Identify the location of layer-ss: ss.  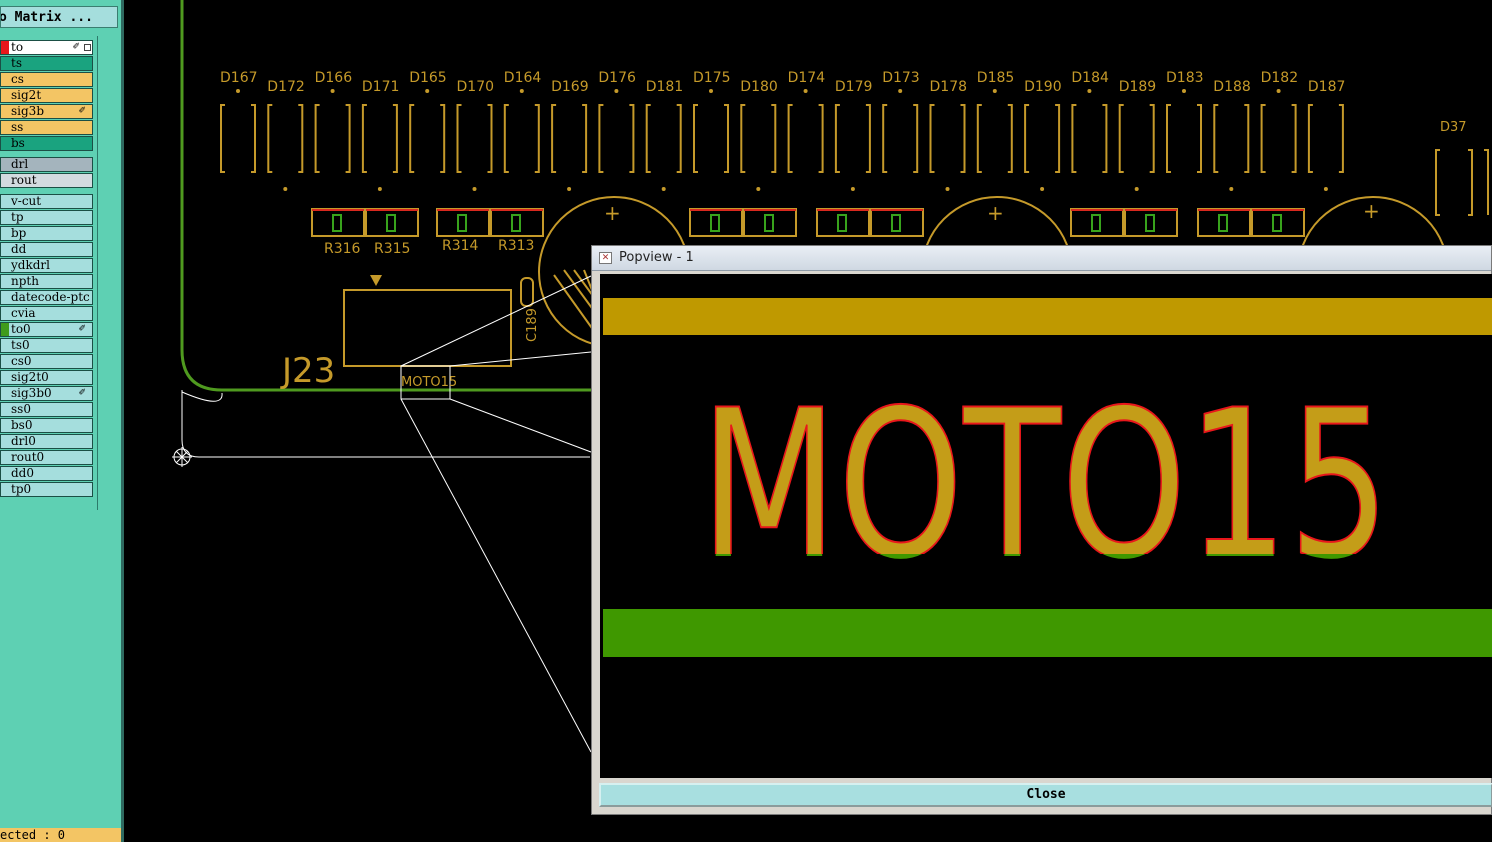
(46, 127).